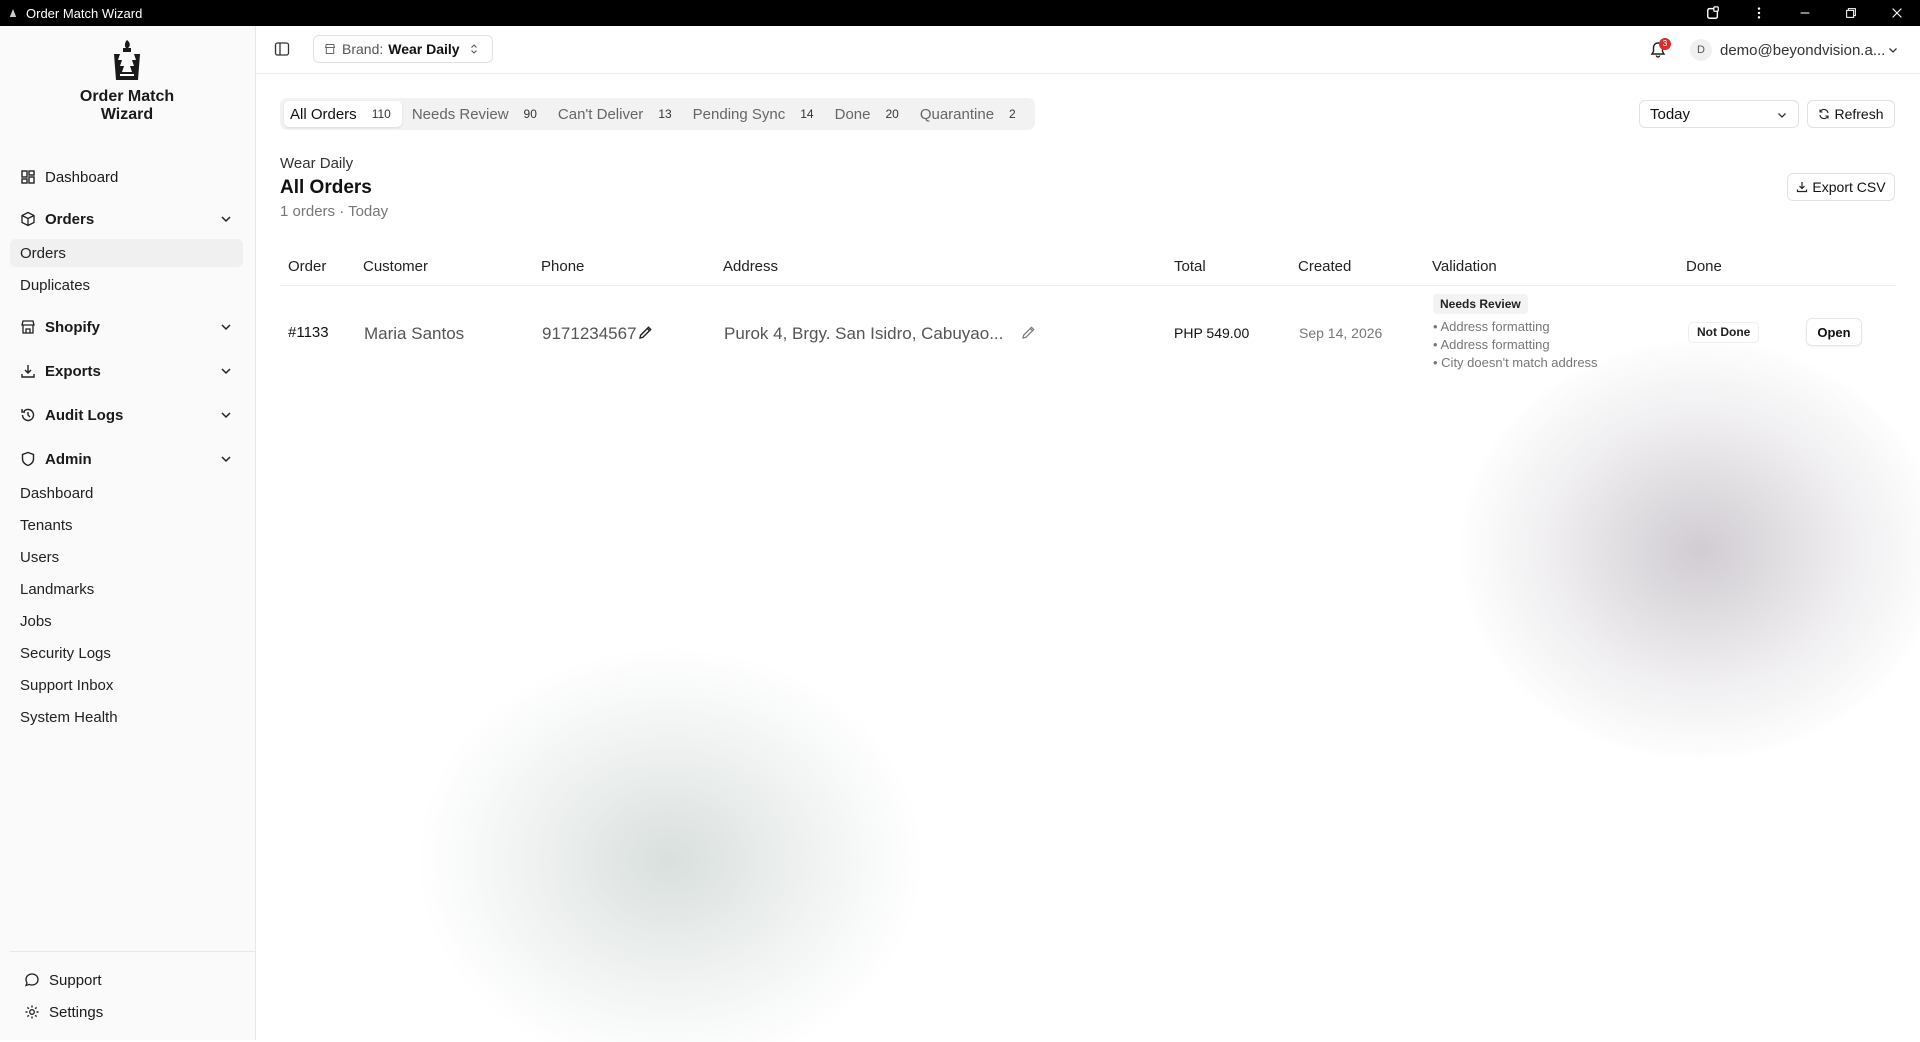 This screenshot has width=1920, height=1042. Describe the element at coordinates (75, 980) in the screenshot. I see `sidebar-item-label: Support` at that location.